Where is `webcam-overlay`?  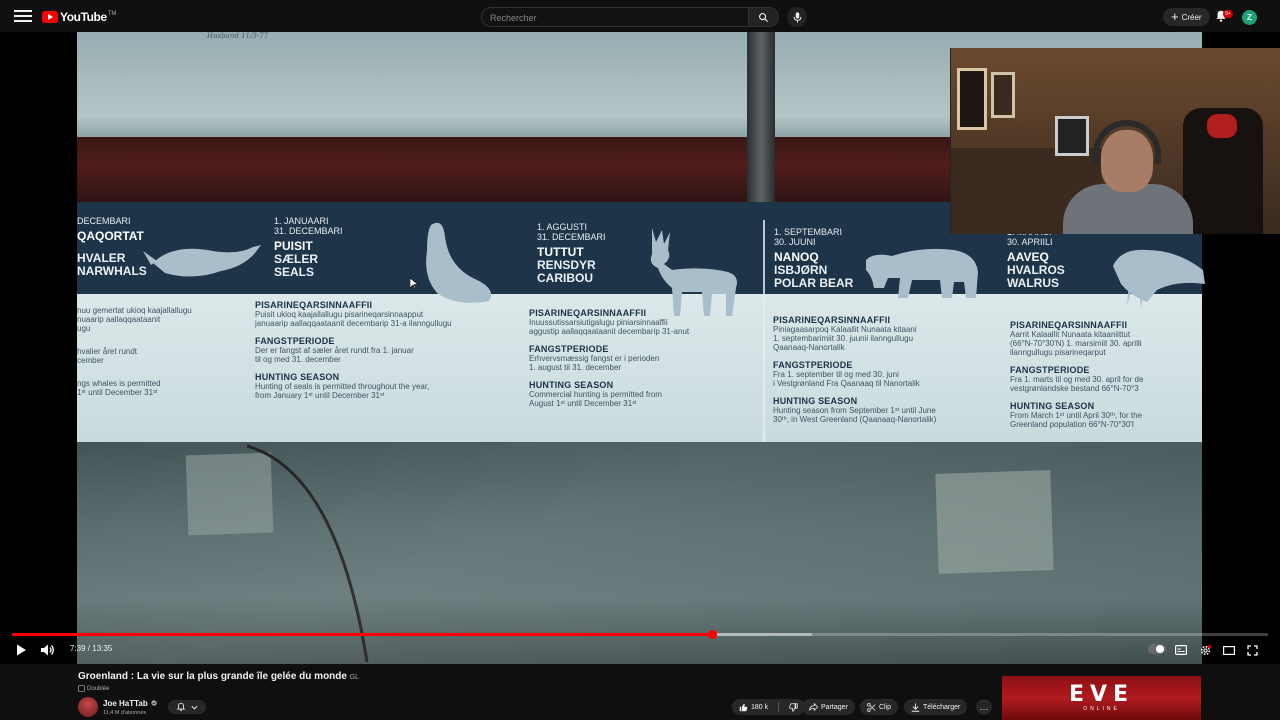 webcam-overlay is located at coordinates (1115, 141).